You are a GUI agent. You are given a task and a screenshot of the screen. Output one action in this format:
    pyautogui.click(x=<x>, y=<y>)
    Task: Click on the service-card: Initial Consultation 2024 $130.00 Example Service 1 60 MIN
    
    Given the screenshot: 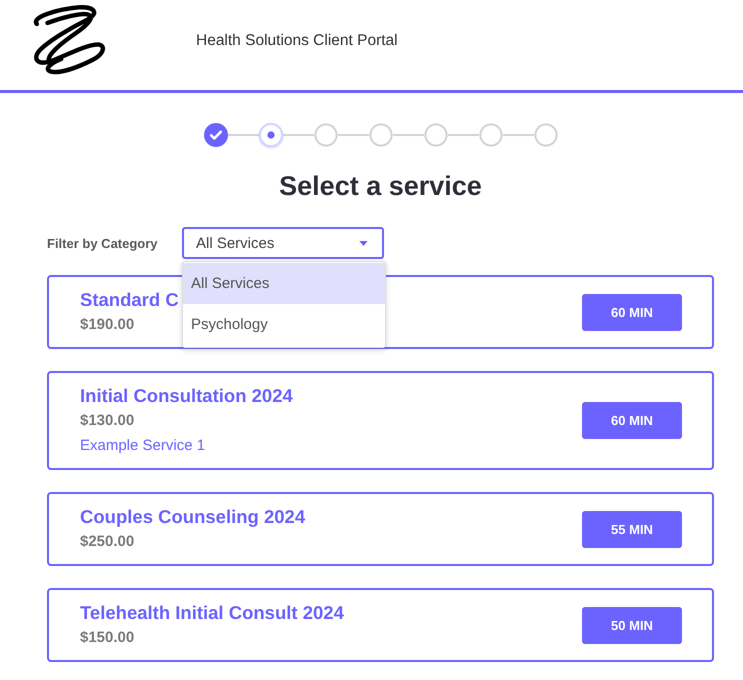 What is the action you would take?
    pyautogui.click(x=380, y=420)
    